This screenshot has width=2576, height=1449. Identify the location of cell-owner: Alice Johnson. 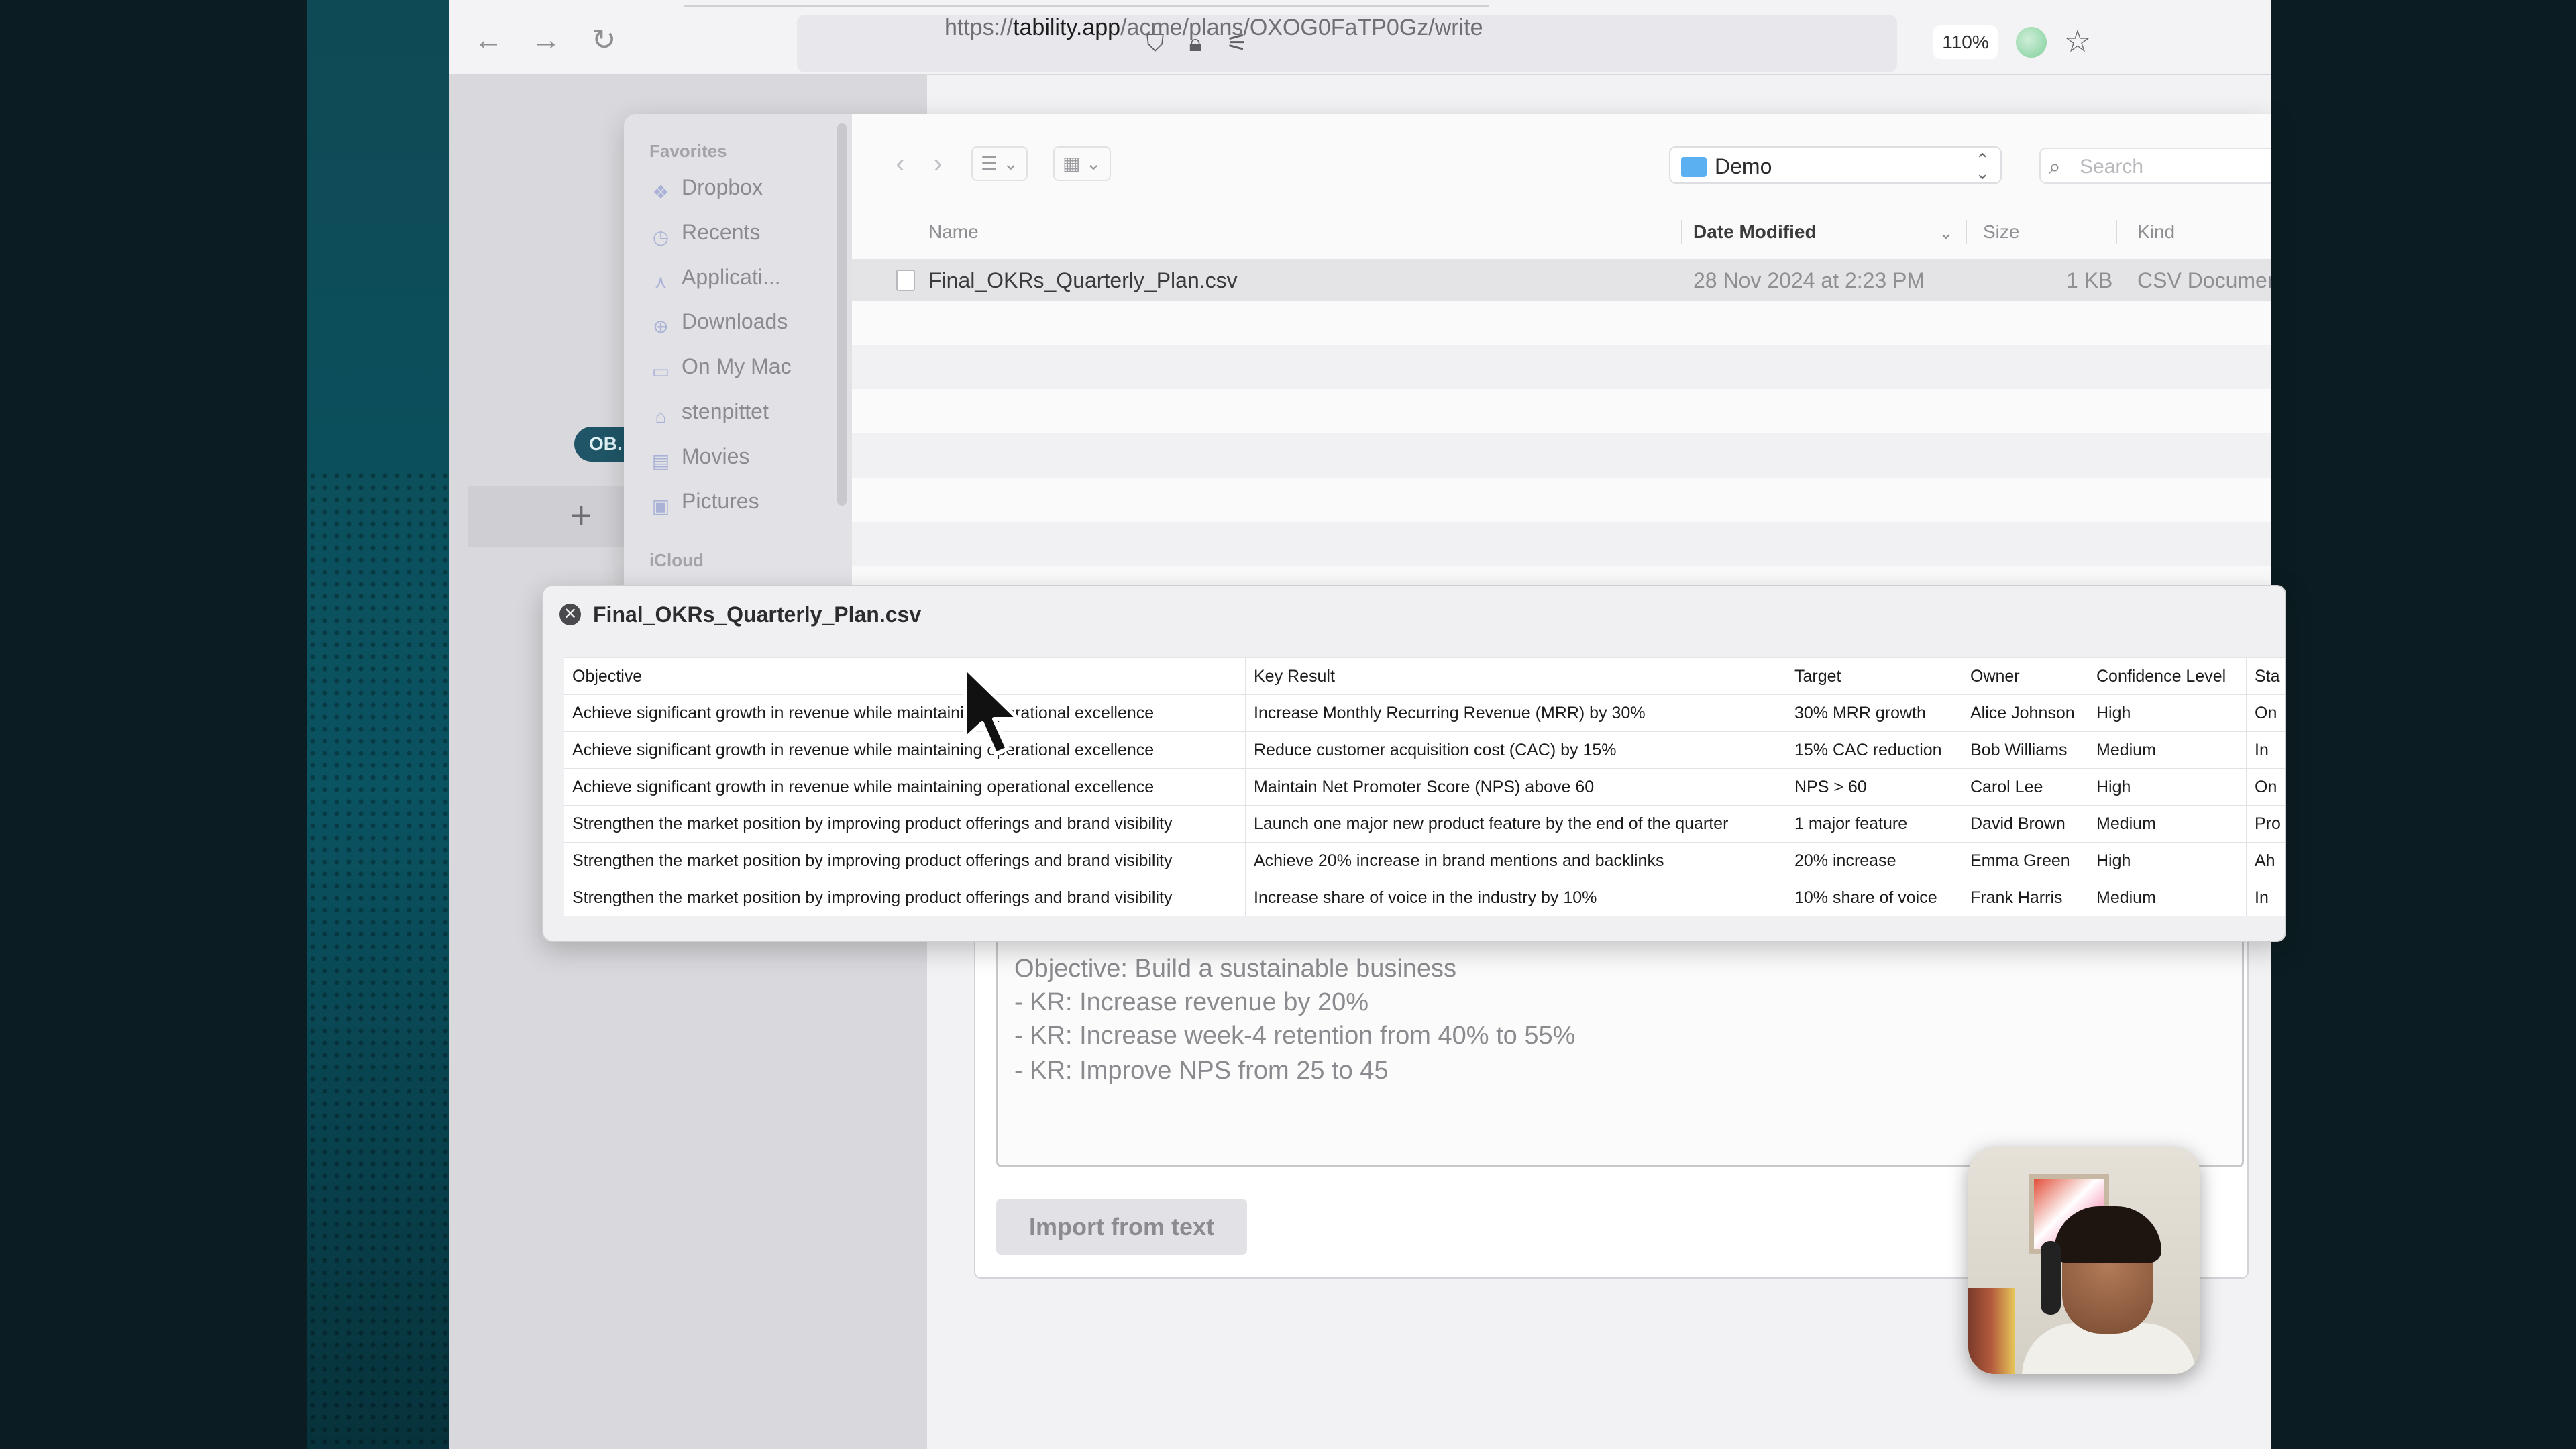
(2025, 713).